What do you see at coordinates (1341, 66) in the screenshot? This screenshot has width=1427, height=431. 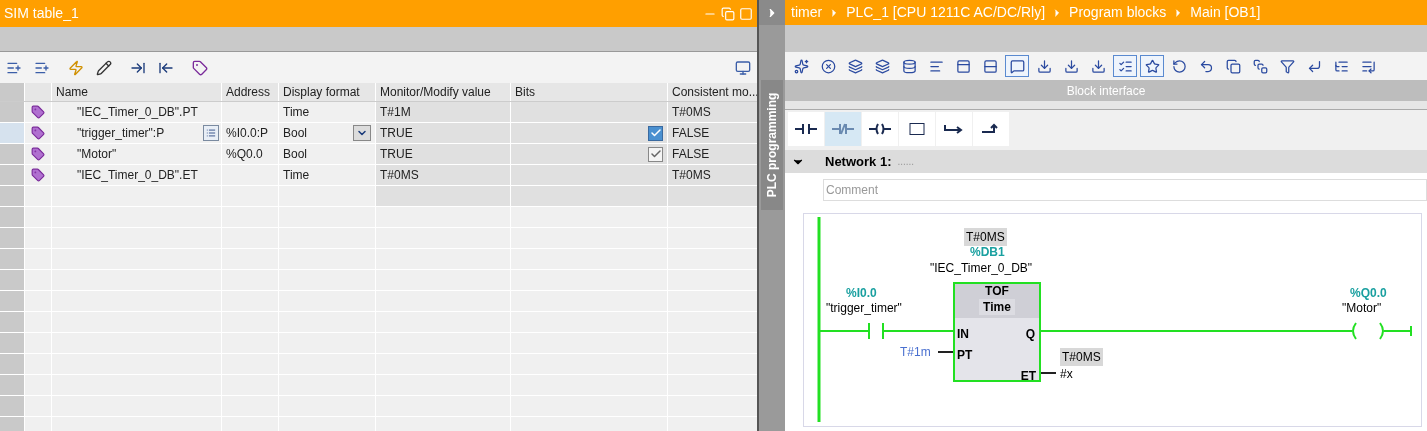 I see `tree-icon` at bounding box center [1341, 66].